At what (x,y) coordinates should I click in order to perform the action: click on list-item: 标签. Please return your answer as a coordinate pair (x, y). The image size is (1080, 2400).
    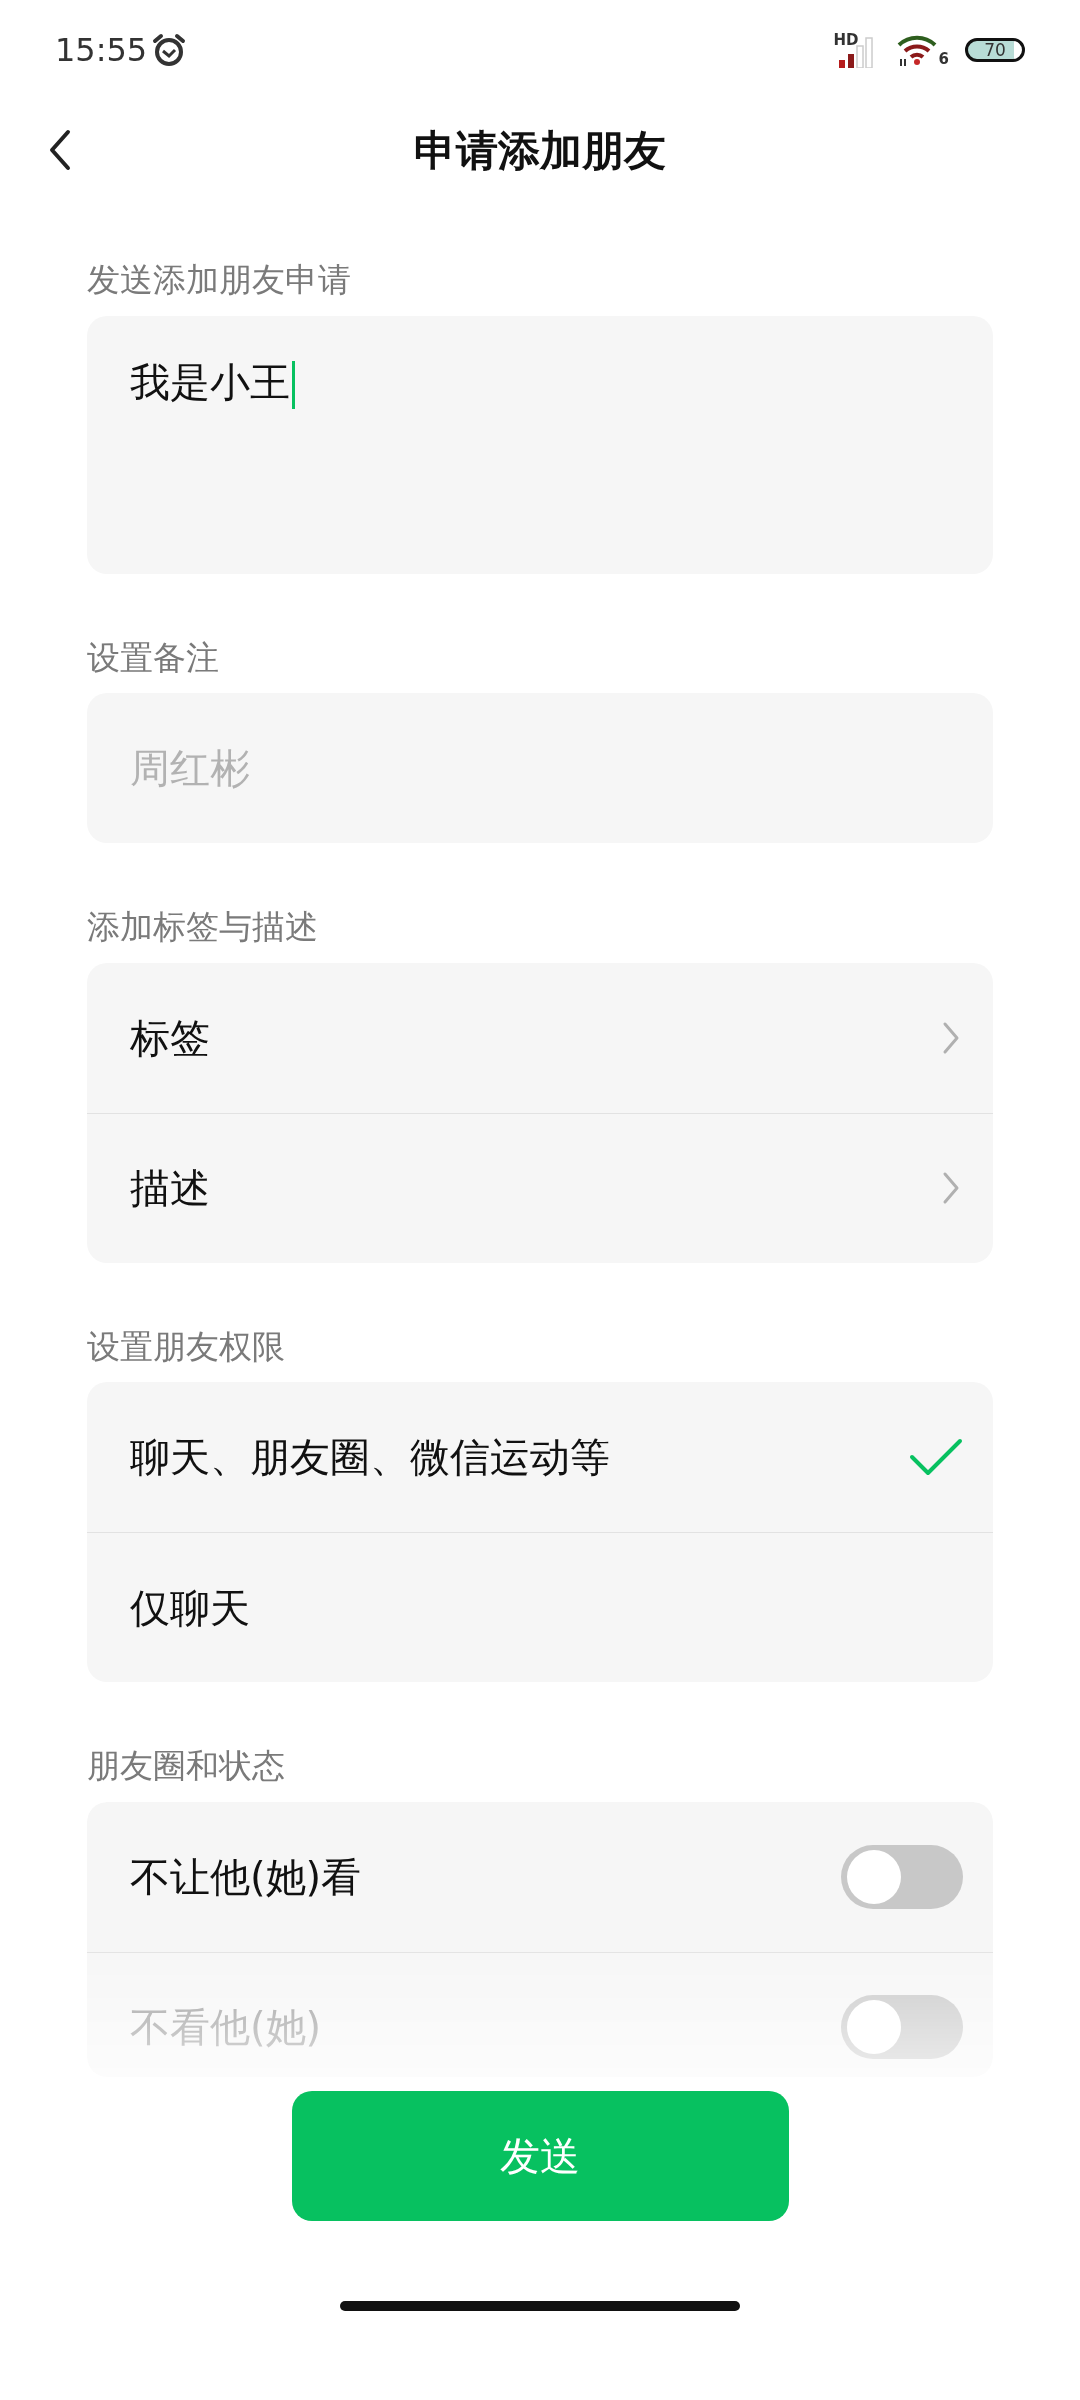
    Looking at the image, I should click on (540, 1037).